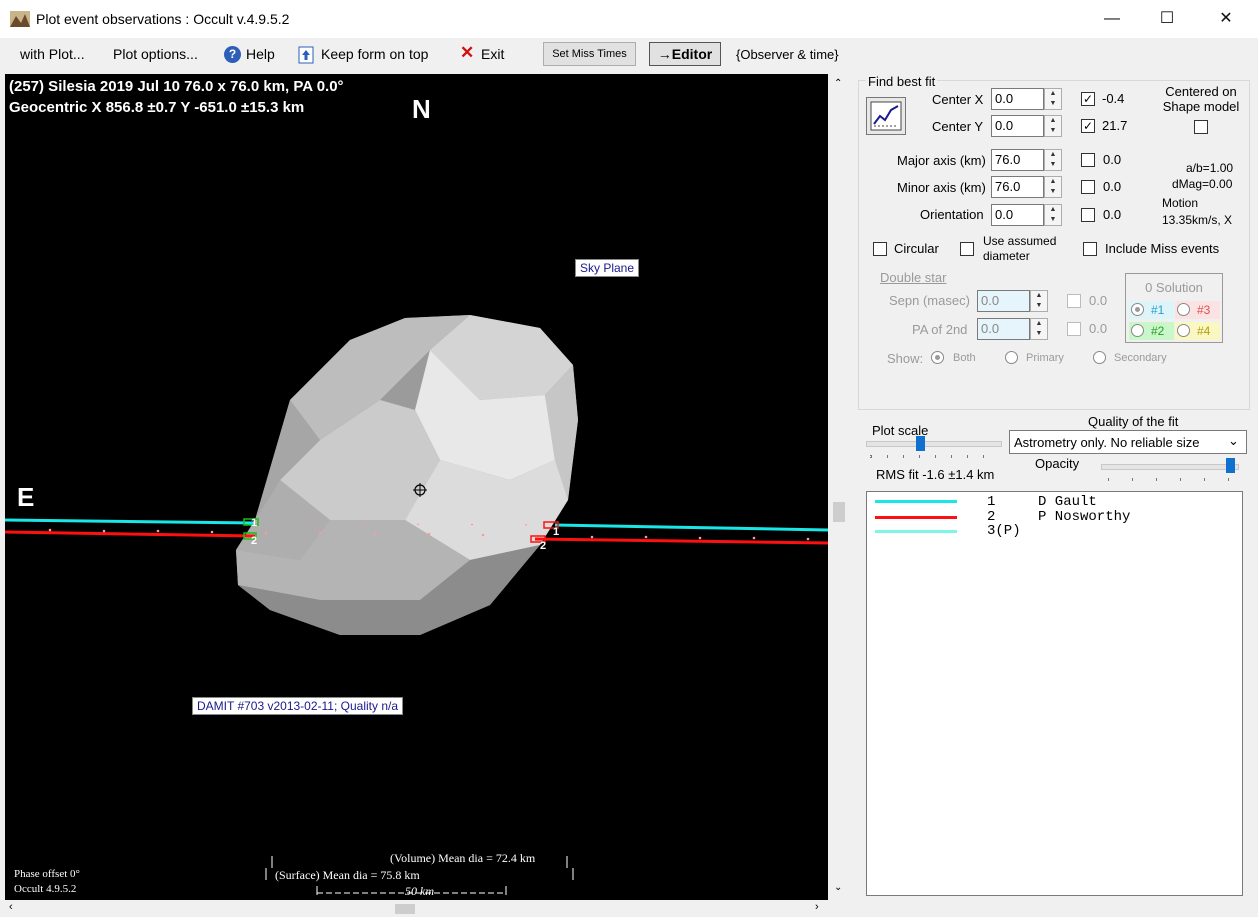 The image size is (1258, 917). Describe the element at coordinates (991, 502) in the screenshot. I see `legend-num-1: 1` at that location.